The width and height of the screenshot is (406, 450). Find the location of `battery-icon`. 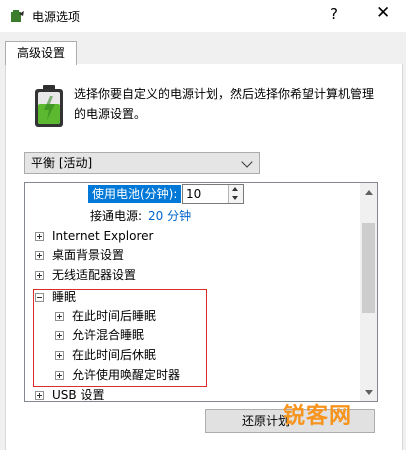

battery-icon is located at coordinates (49, 106).